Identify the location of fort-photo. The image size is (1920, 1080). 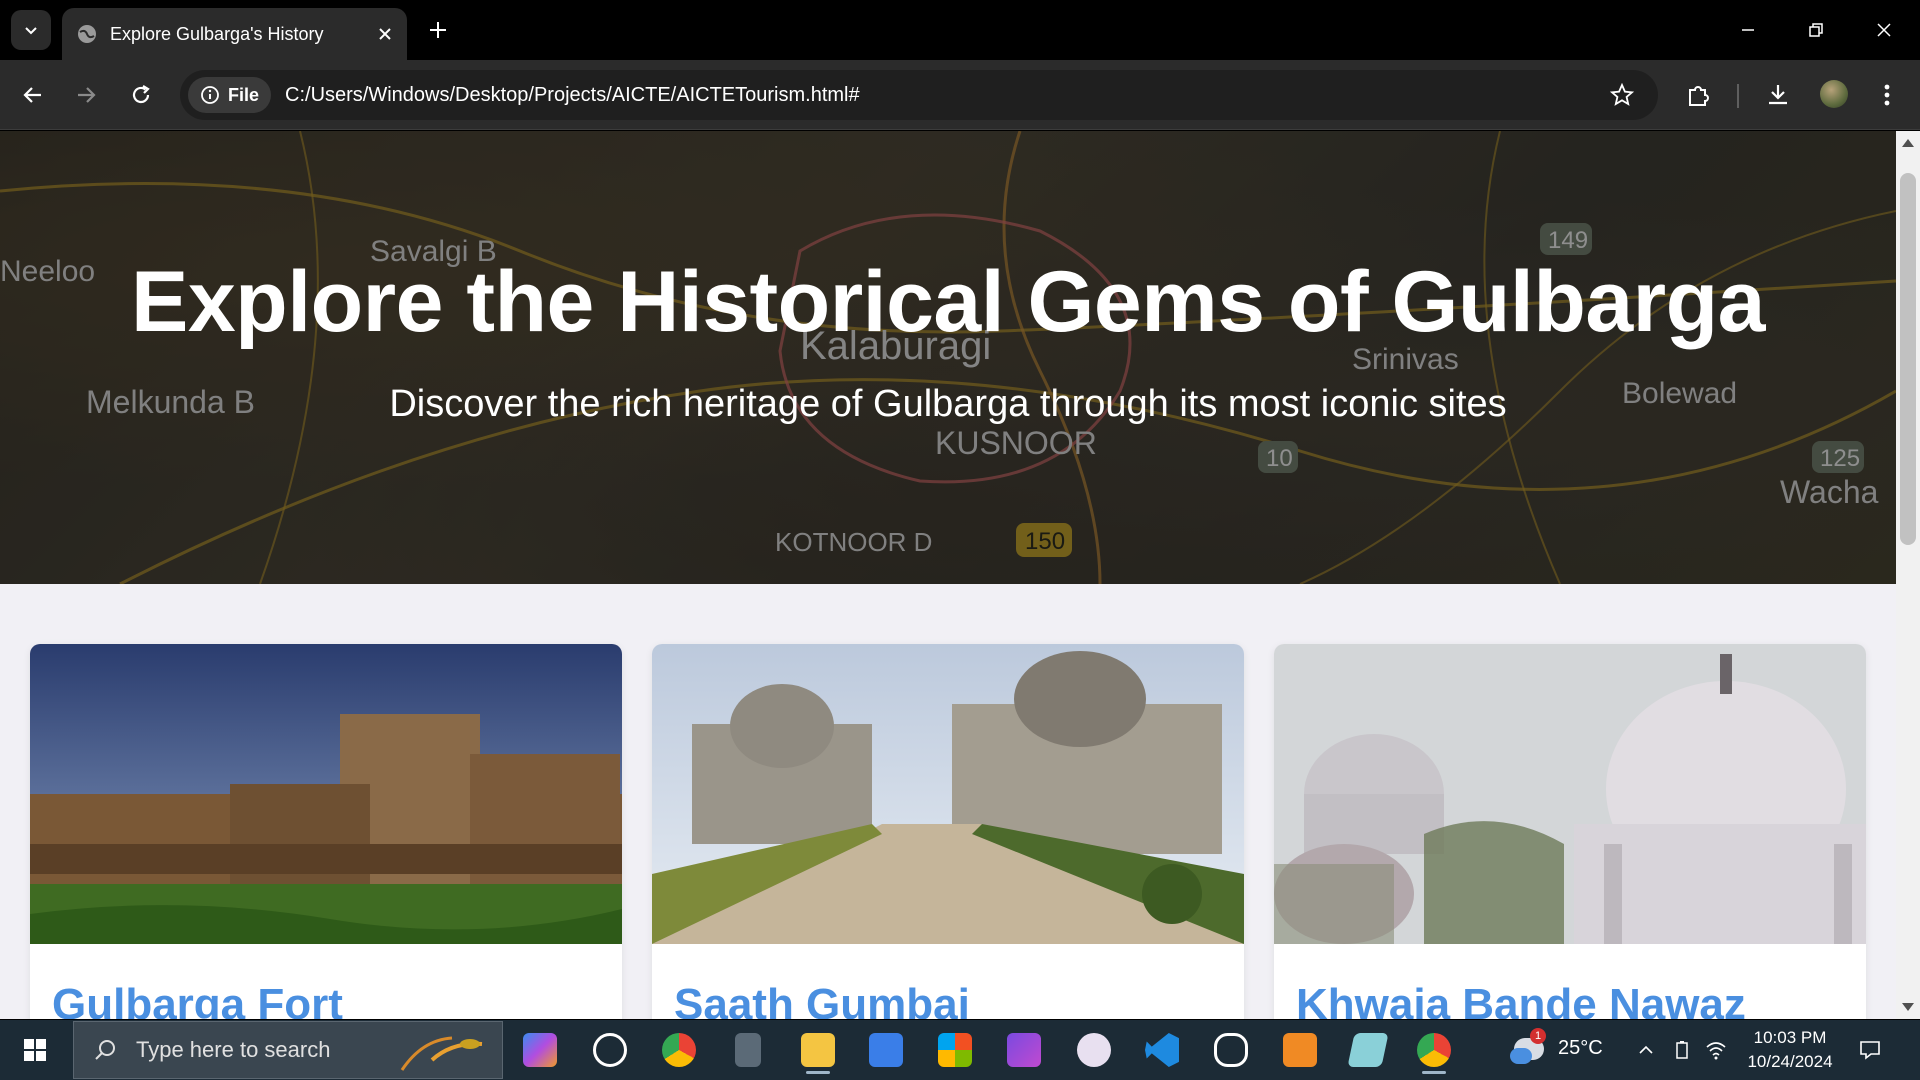
(326, 794).